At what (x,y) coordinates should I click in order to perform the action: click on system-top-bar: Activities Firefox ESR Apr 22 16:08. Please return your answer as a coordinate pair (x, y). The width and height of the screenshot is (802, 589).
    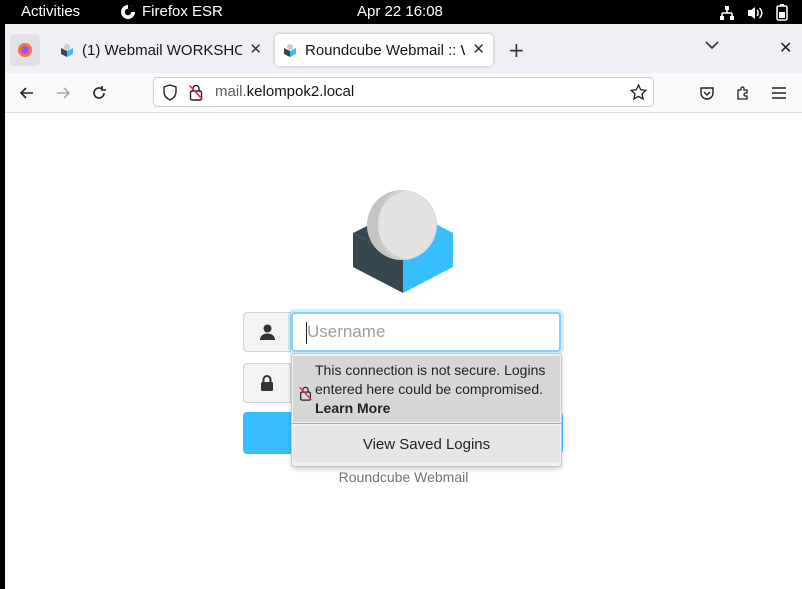
    Looking at the image, I should click on (401, 12).